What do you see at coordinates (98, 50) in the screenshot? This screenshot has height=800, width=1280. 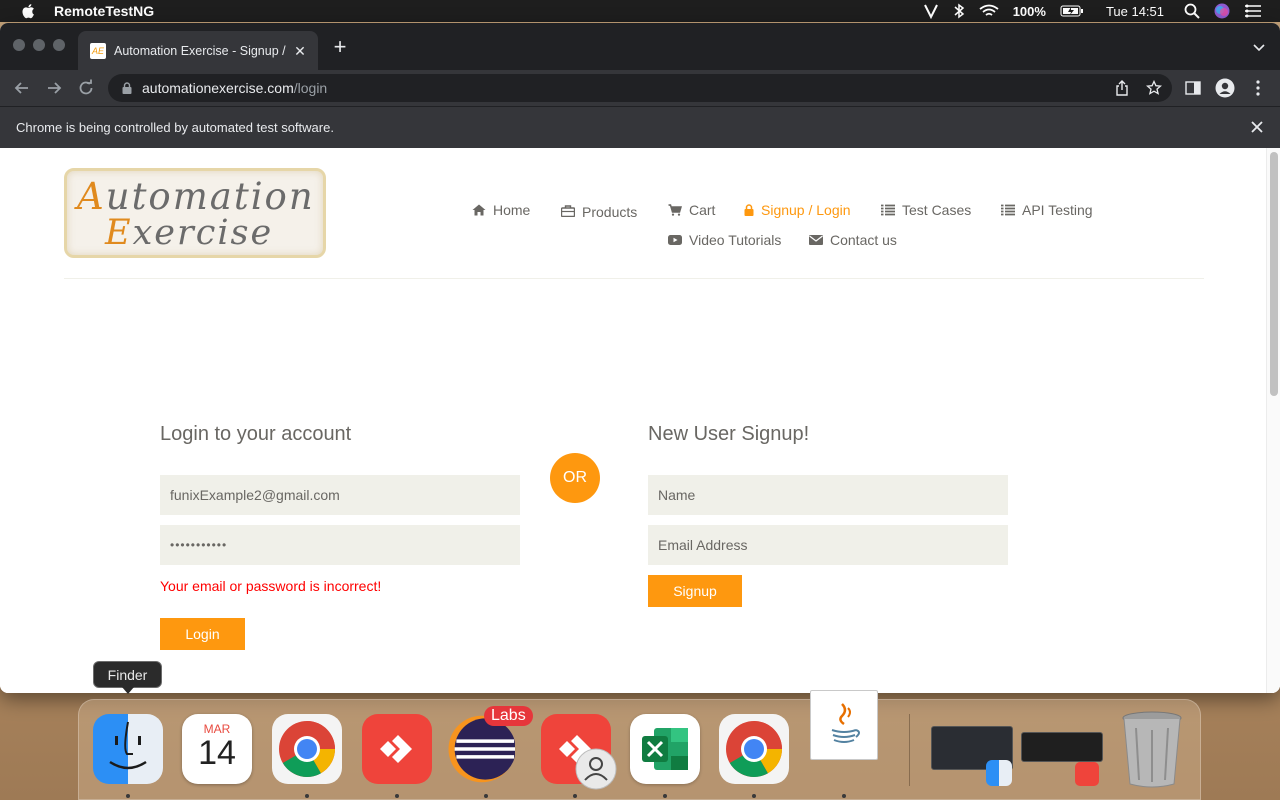 I see `site-favicon-icon: AE` at bounding box center [98, 50].